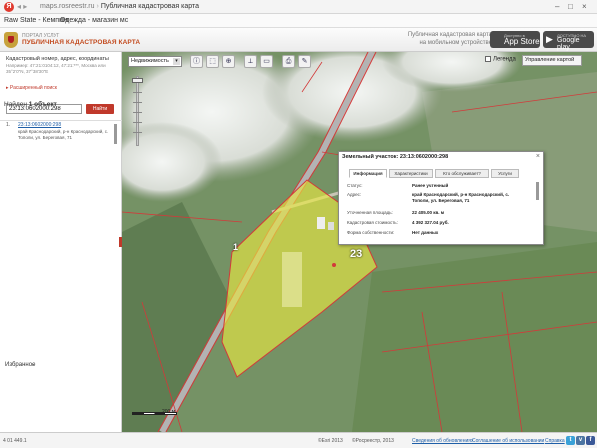 This screenshot has height=448, width=597. Describe the element at coordinates (355, 185) in the screenshot. I see `row-label: Статус:` at that location.